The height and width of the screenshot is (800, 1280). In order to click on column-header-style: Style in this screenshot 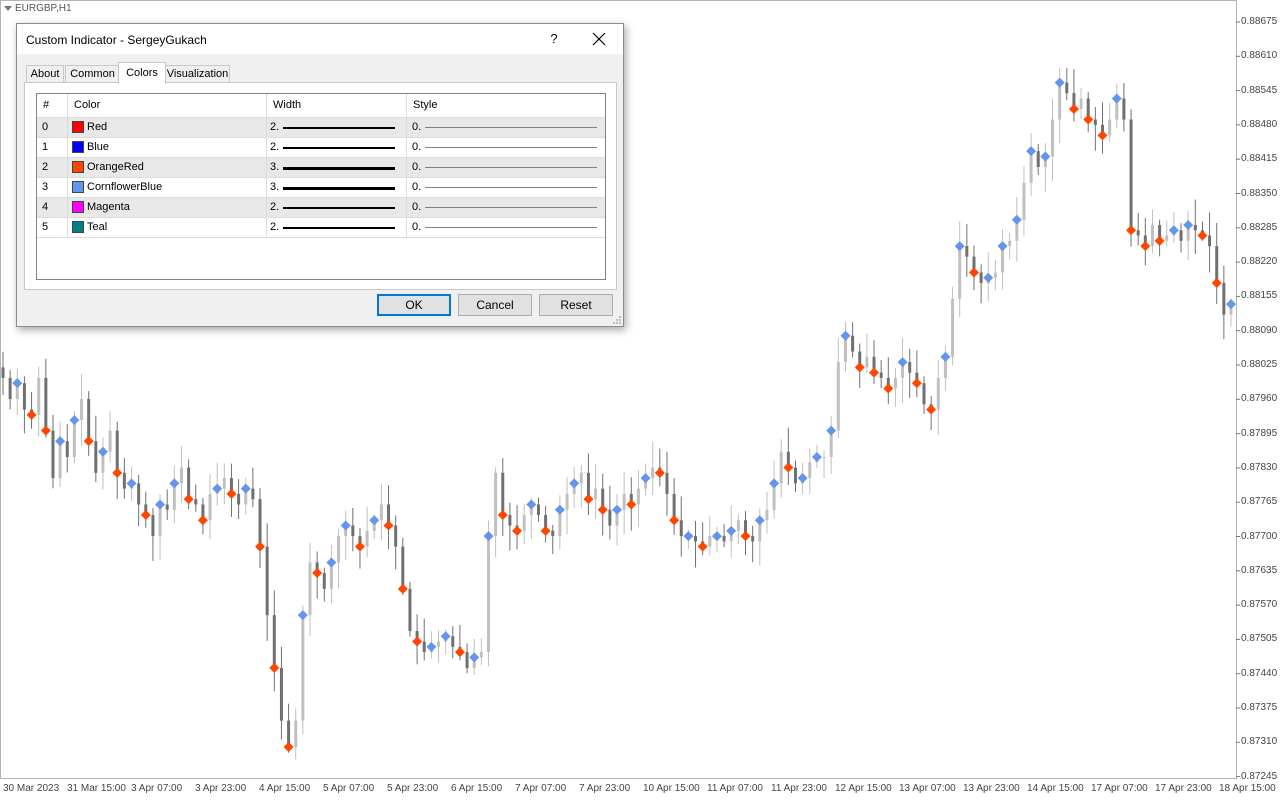, I will do `click(506, 105)`.